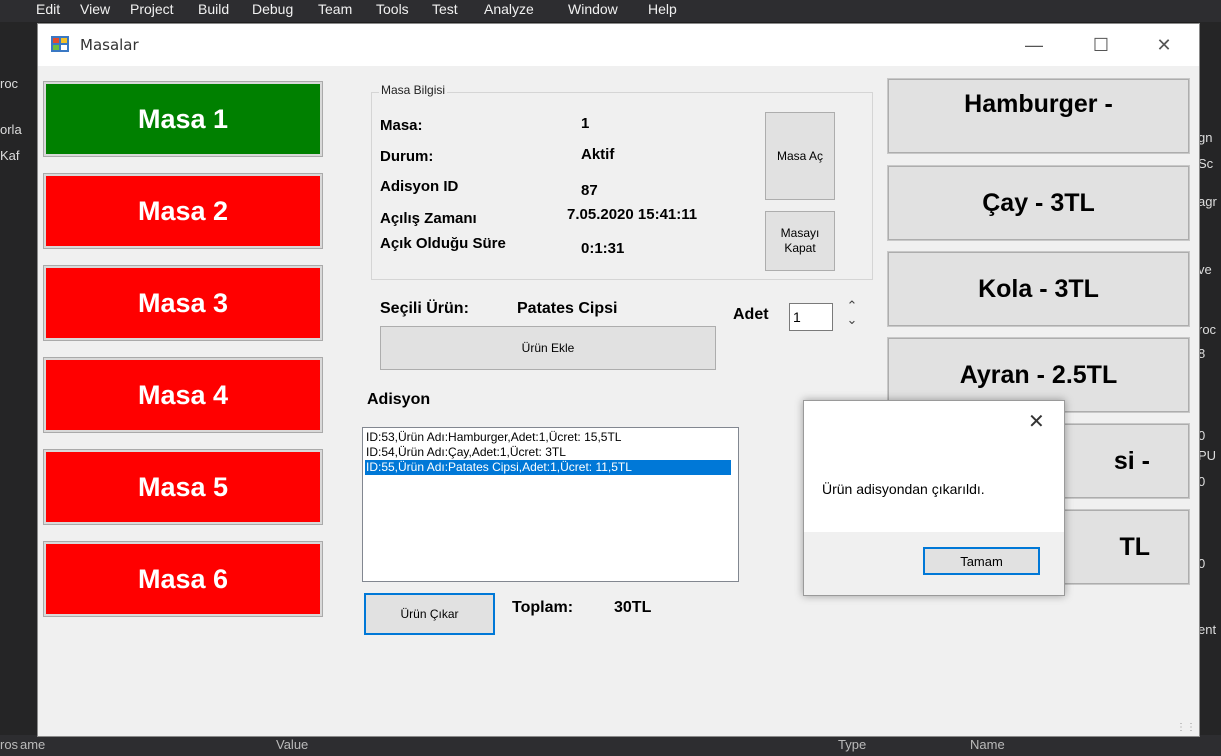 This screenshot has width=1221, height=756. I want to click on ide-menu-window: Window, so click(593, 9).